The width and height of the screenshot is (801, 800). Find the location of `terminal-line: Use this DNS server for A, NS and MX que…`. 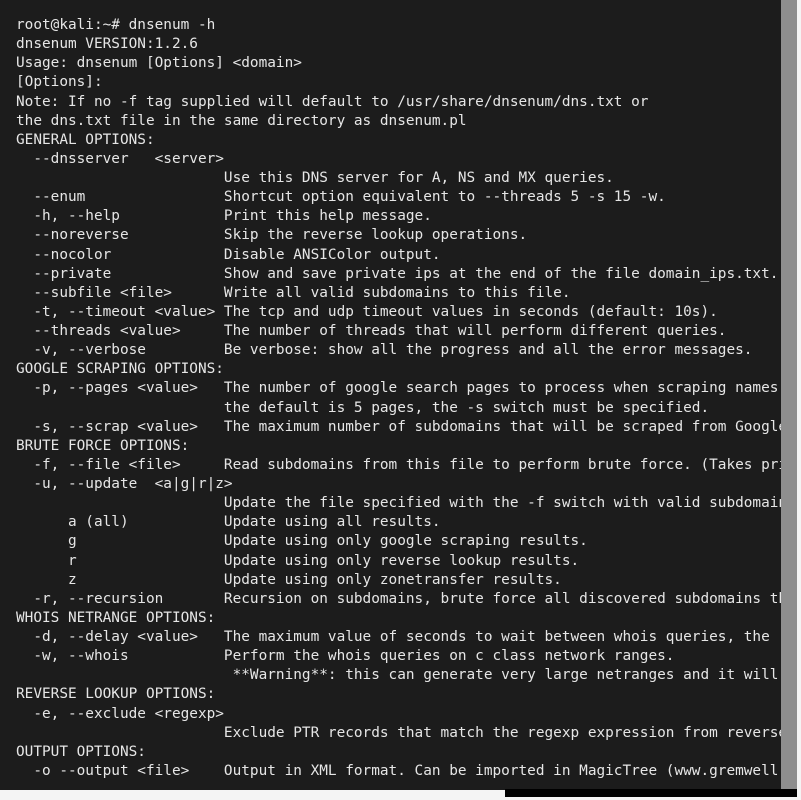

terminal-line: Use this DNS server for A, NS and MX que… is located at coordinates (315, 178).